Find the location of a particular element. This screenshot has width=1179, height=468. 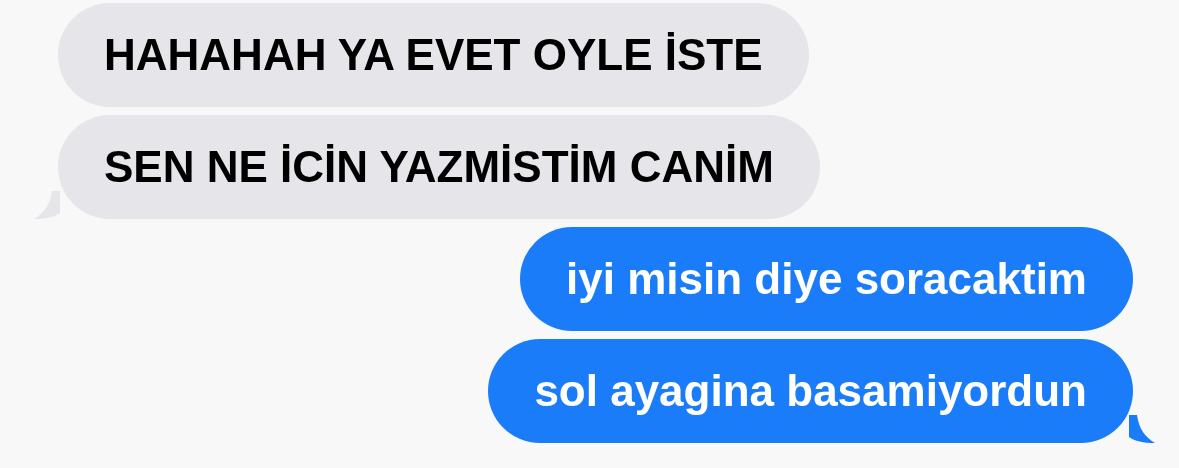

received-message-bubble: HAHAHAH YA EVET OYLE İSTE is located at coordinates (433, 55).